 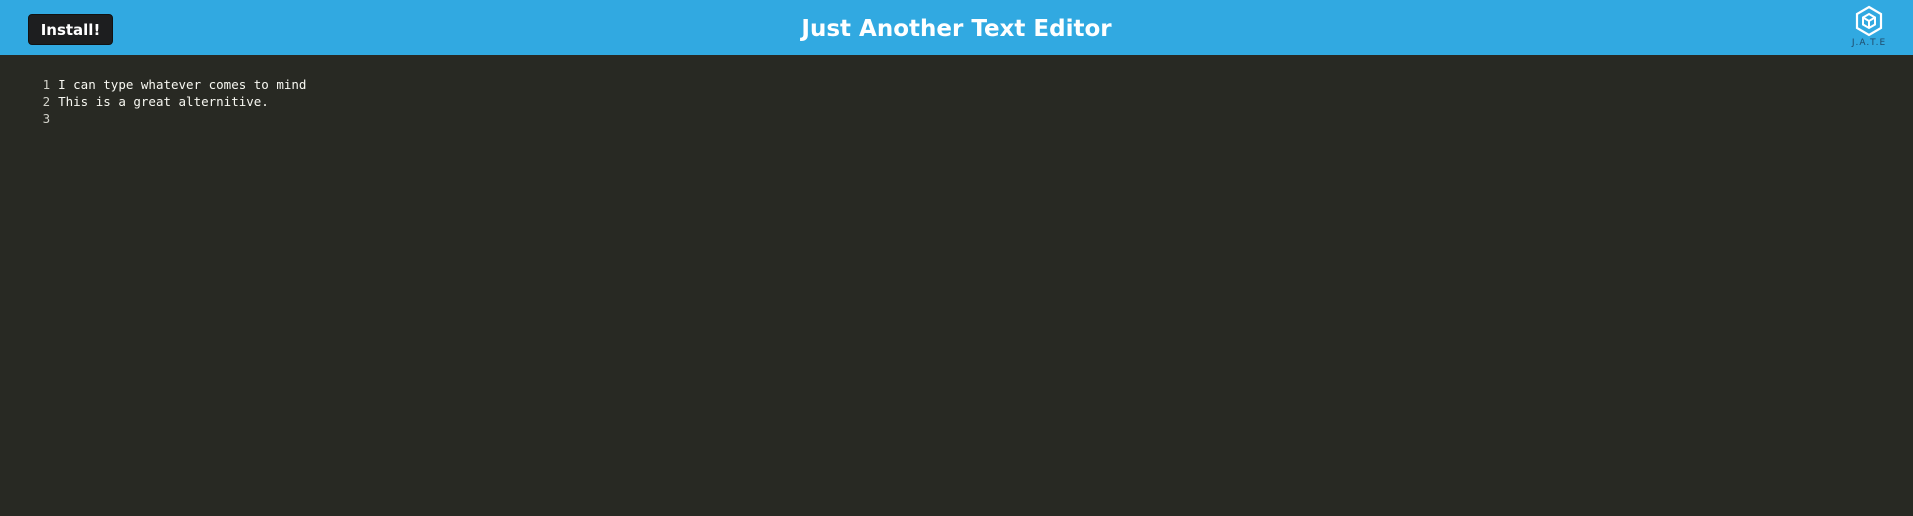 What do you see at coordinates (70, 29) in the screenshot?
I see `install-button: Install!` at bounding box center [70, 29].